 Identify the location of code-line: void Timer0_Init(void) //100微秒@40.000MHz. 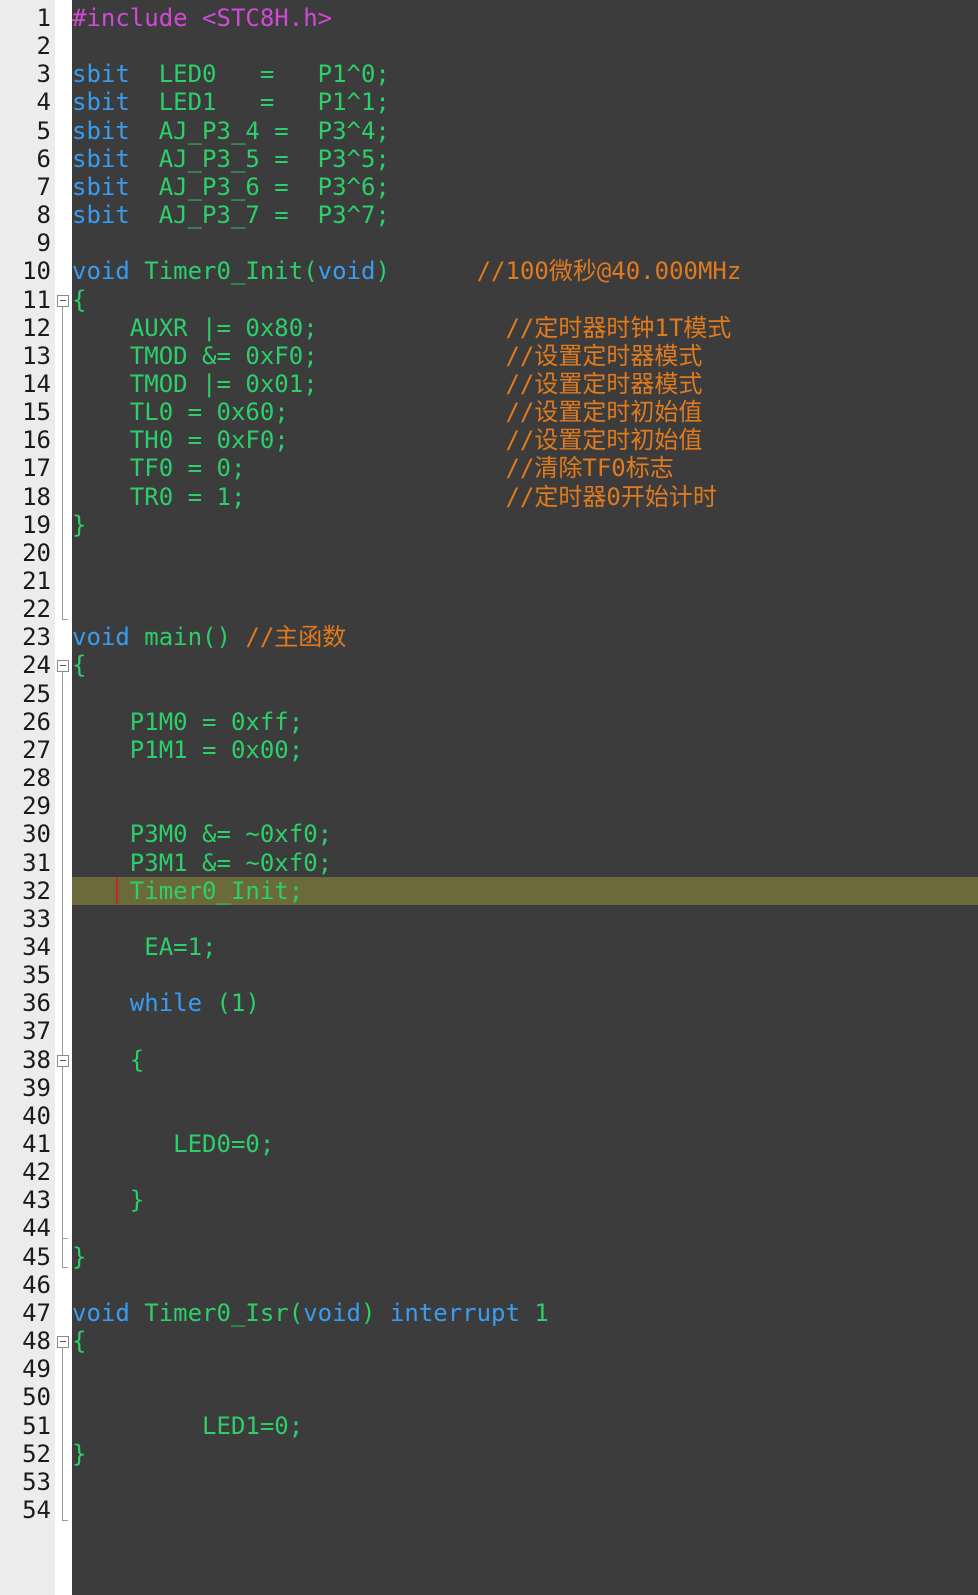
(525, 271).